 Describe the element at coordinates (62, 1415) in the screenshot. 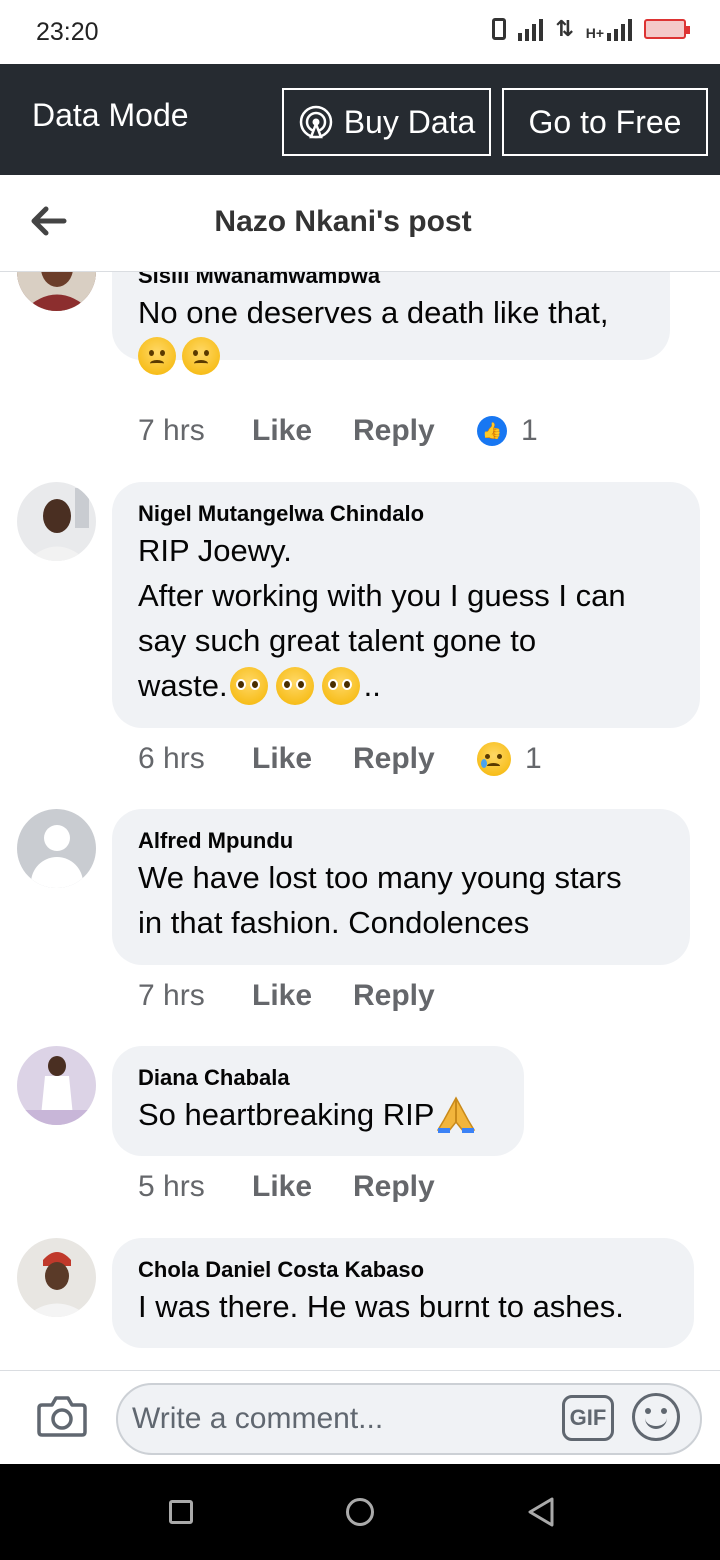

I see `camera-icon` at that location.